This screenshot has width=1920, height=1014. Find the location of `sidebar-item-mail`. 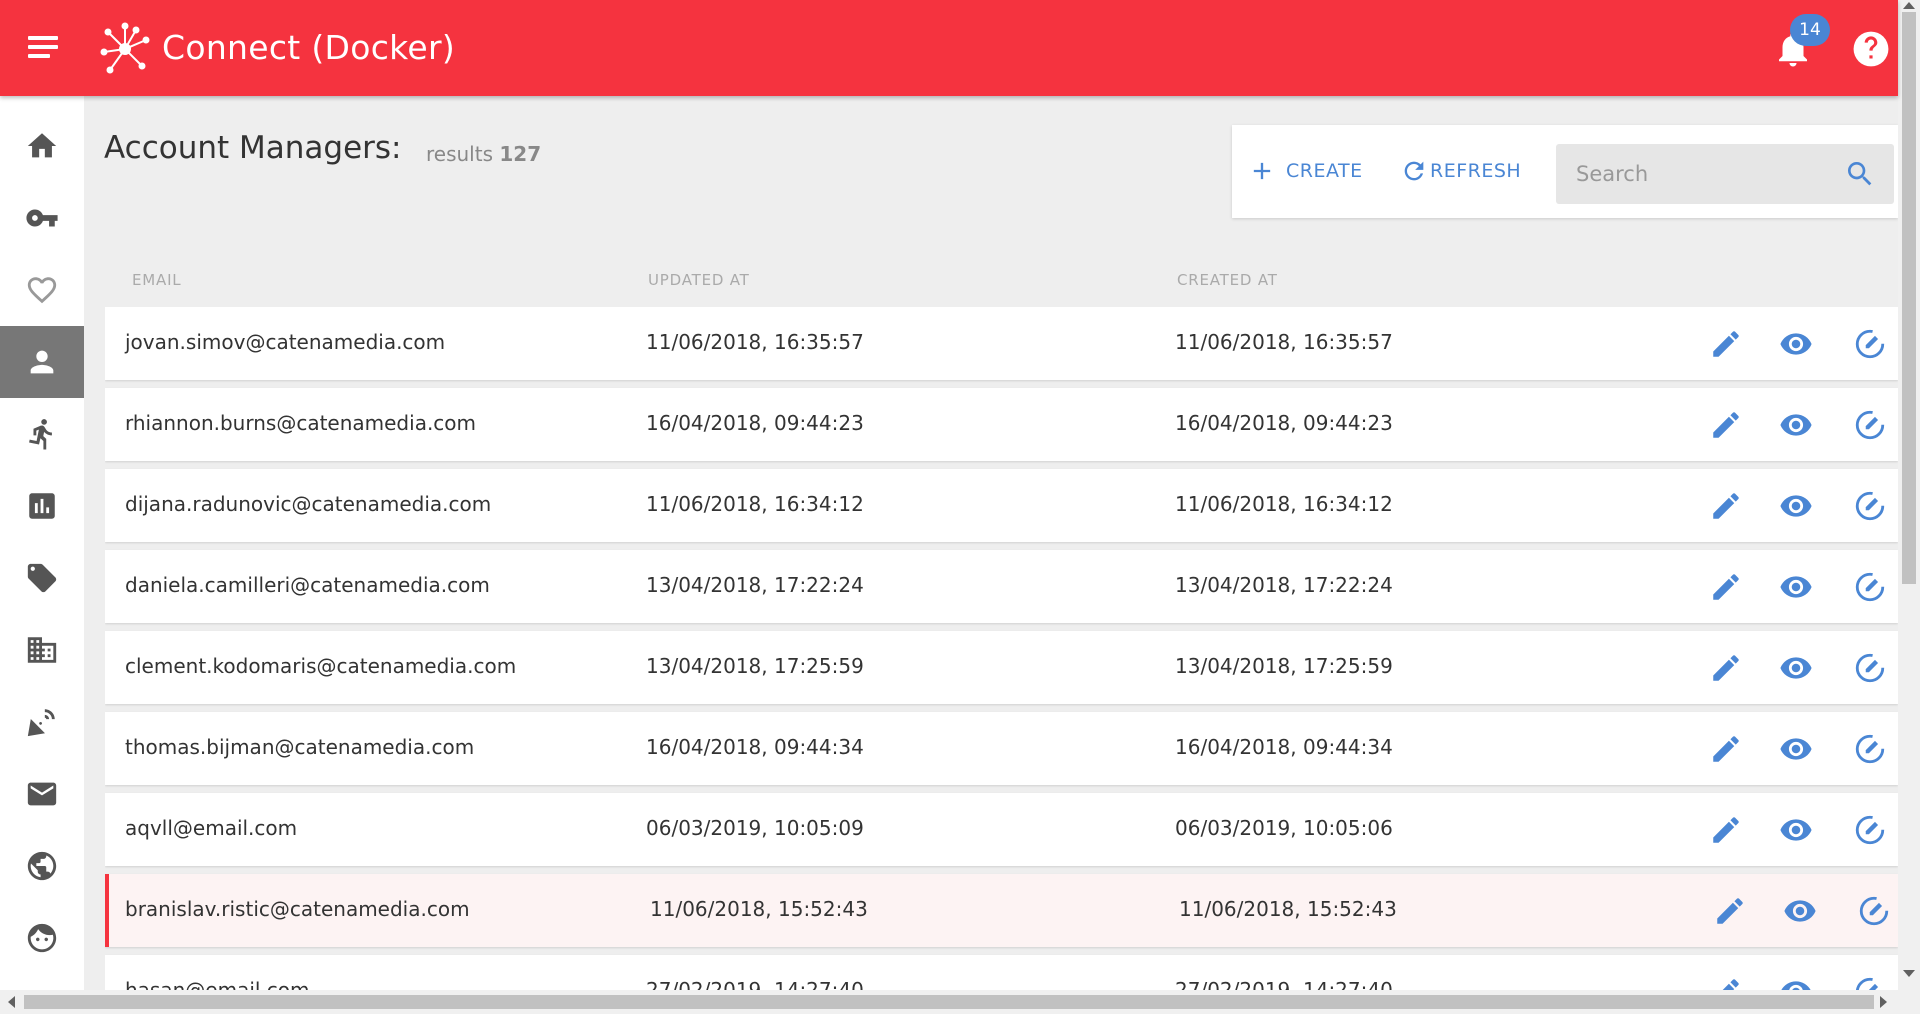

sidebar-item-mail is located at coordinates (42, 794).